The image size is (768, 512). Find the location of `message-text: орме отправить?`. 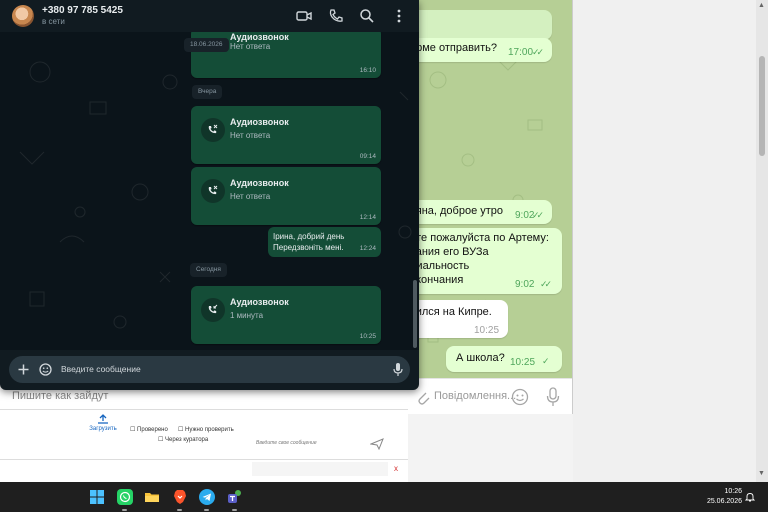

message-text: орме отправить? is located at coordinates (453, 48).